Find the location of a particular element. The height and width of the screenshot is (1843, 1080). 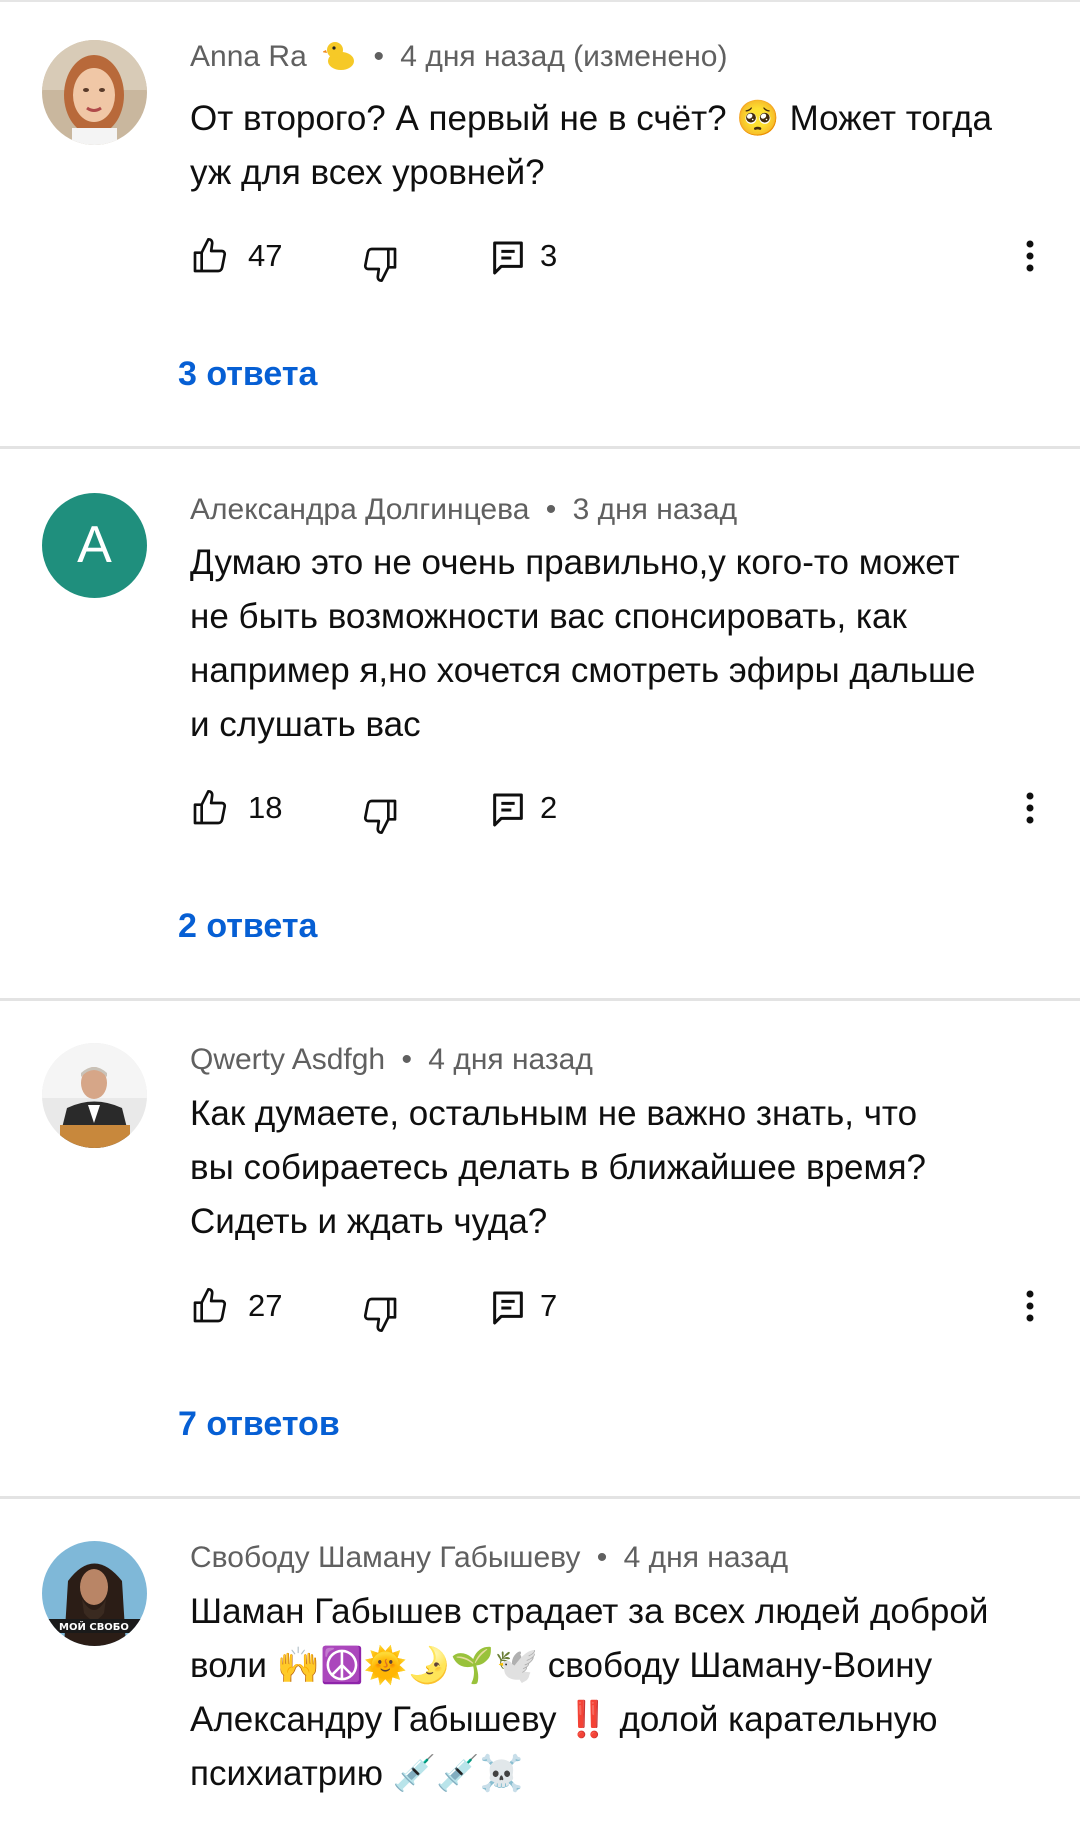

top-divider is located at coordinates (540, 1).